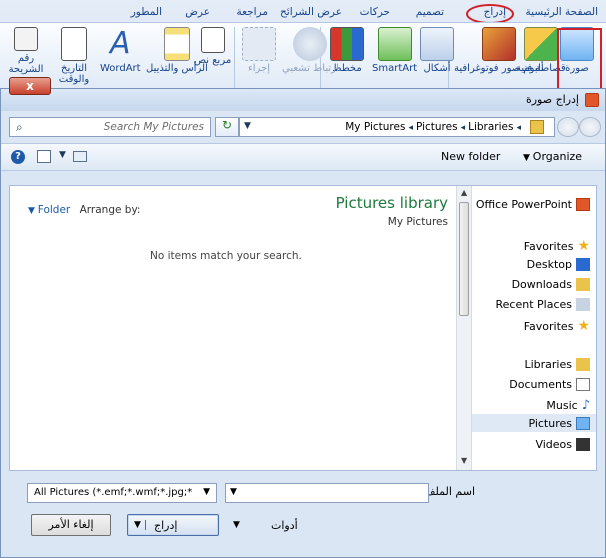  What do you see at coordinates (417, 222) in the screenshot?
I see `library-subtitle: My Pictures` at bounding box center [417, 222].